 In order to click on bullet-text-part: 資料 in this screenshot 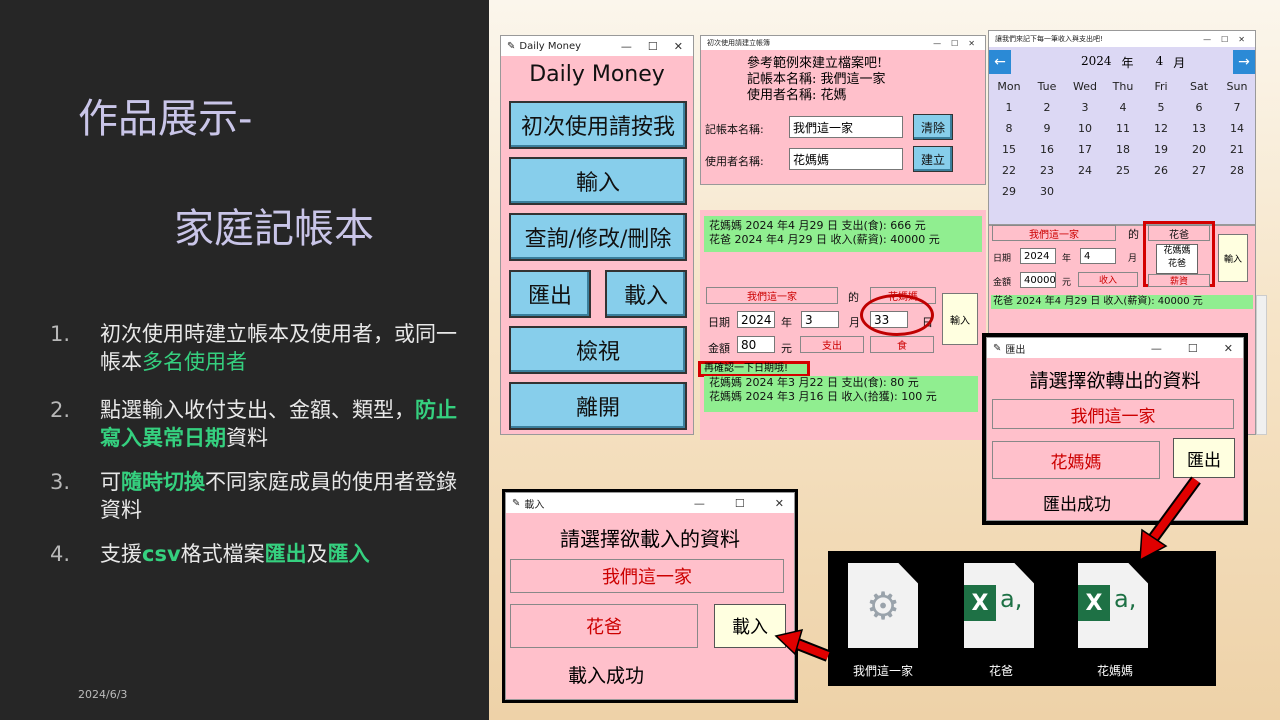, I will do `click(247, 438)`.